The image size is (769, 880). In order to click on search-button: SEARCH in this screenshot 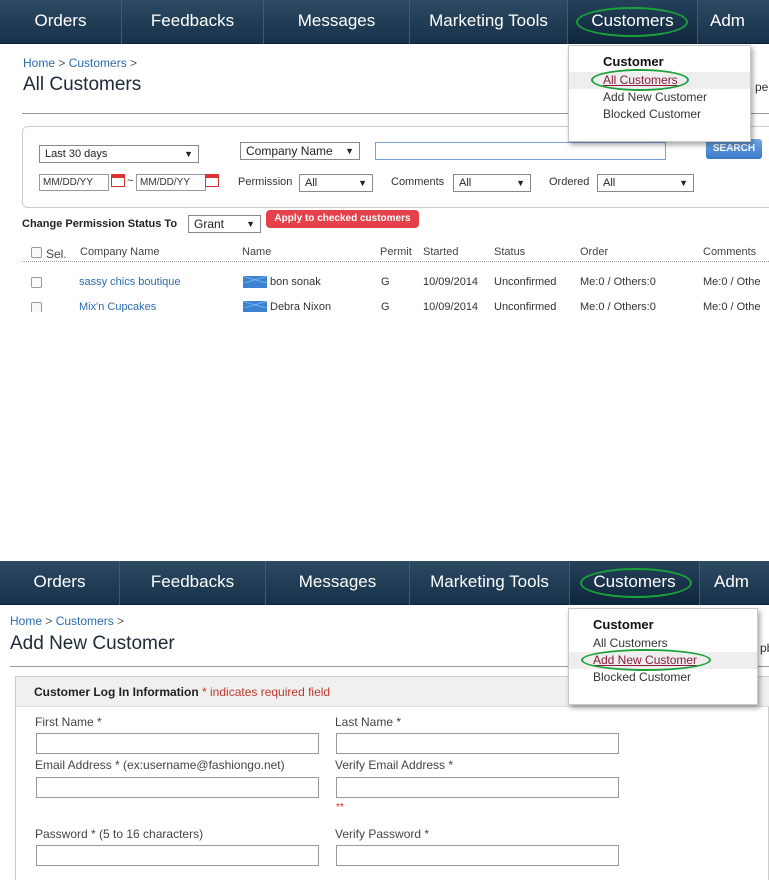, I will do `click(734, 149)`.